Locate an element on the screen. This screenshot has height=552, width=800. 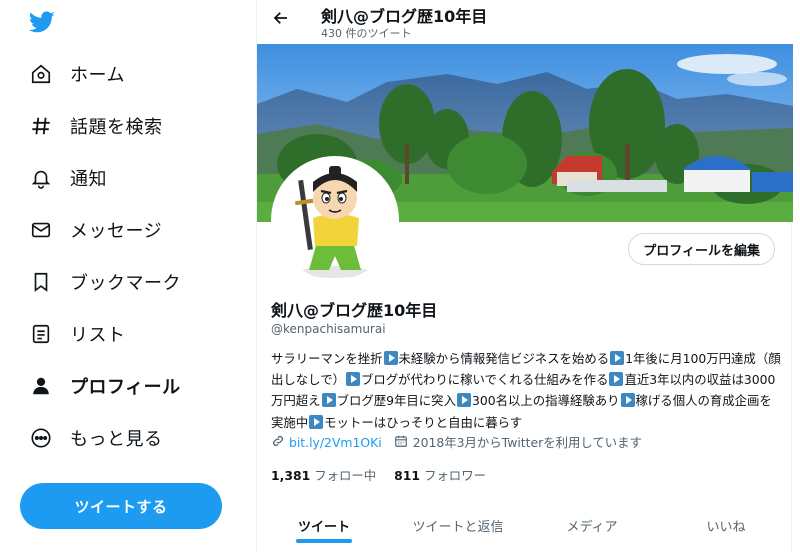
header-title: 剣八@ブログ歴10年目 is located at coordinates (404, 16).